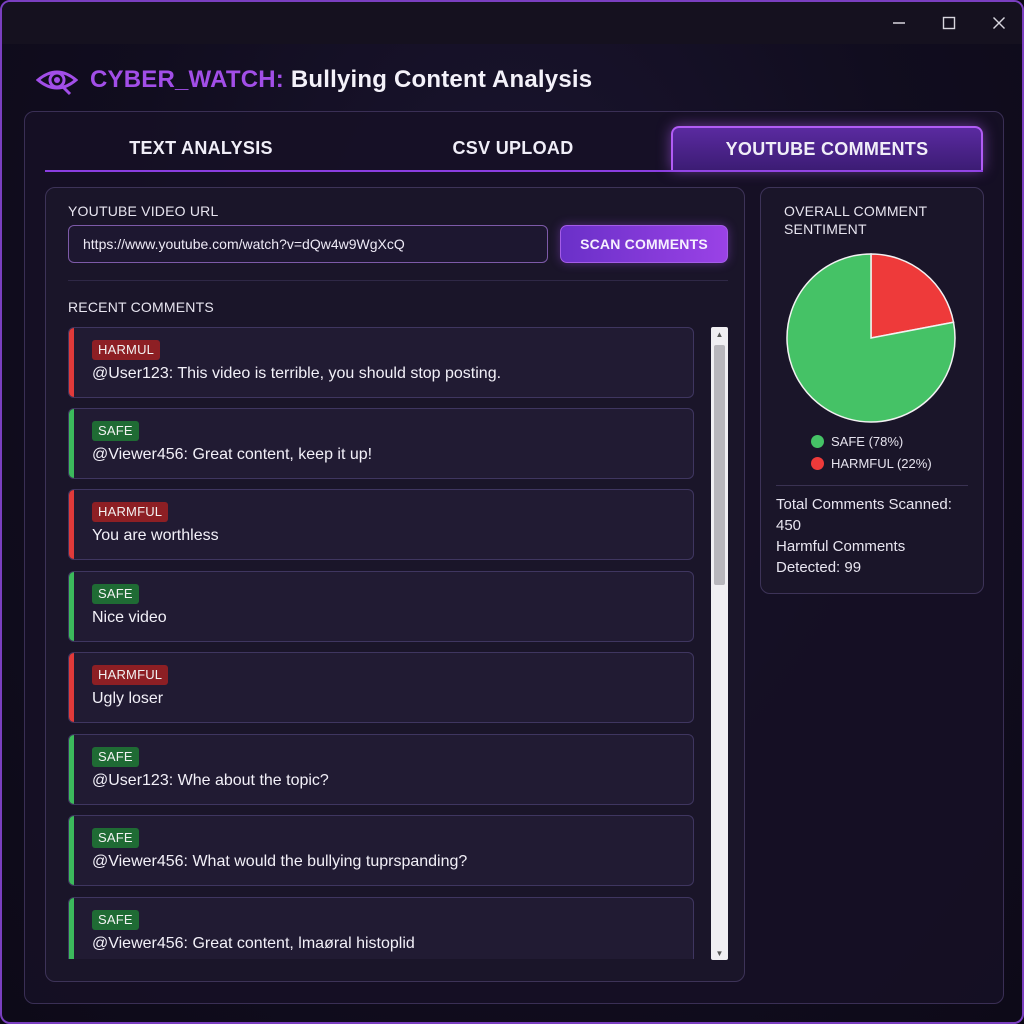 This screenshot has height=1024, width=1024. What do you see at coordinates (512, 23) in the screenshot?
I see `title-bar` at bounding box center [512, 23].